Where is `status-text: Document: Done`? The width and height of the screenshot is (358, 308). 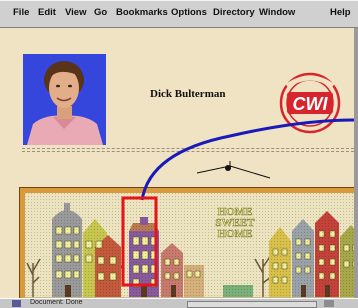
status-text: Document: Done is located at coordinates (56, 302).